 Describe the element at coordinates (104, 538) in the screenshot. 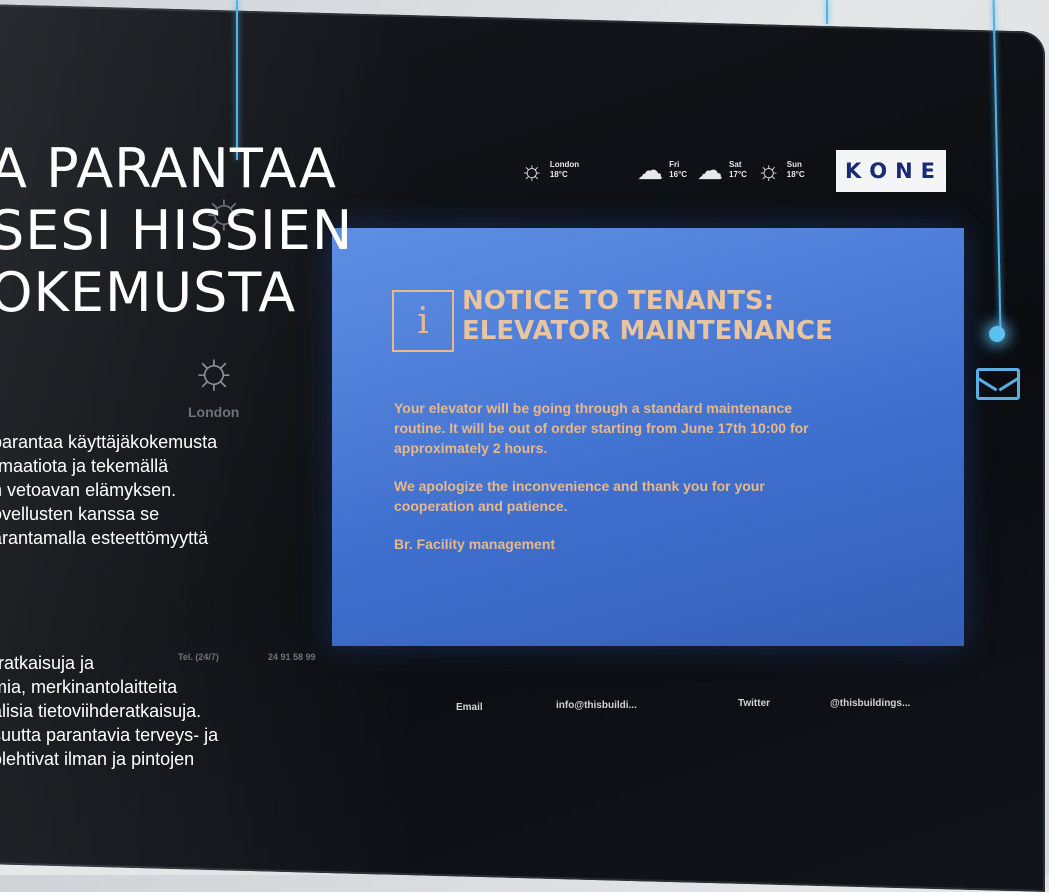

I see `paragraph-line: arantamalla esteettömyyttä` at that location.